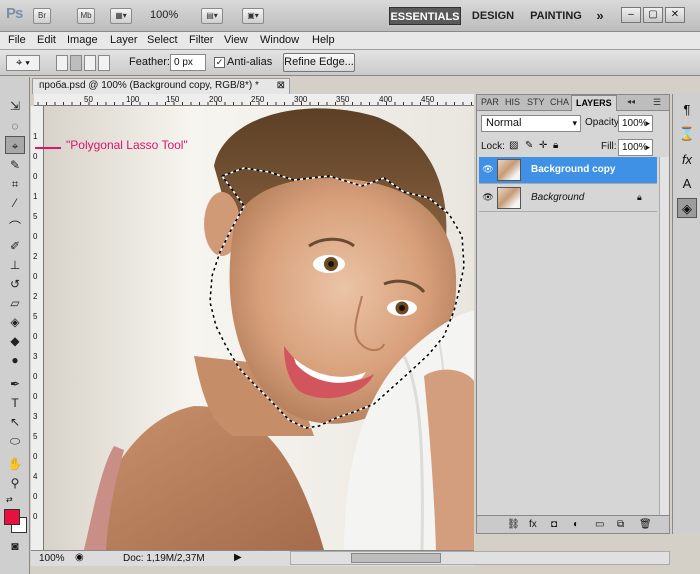 Image resolution: width=700 pixels, height=574 pixels. What do you see at coordinates (52, 558) in the screenshot?
I see `status-zoom: 100%` at bounding box center [52, 558].